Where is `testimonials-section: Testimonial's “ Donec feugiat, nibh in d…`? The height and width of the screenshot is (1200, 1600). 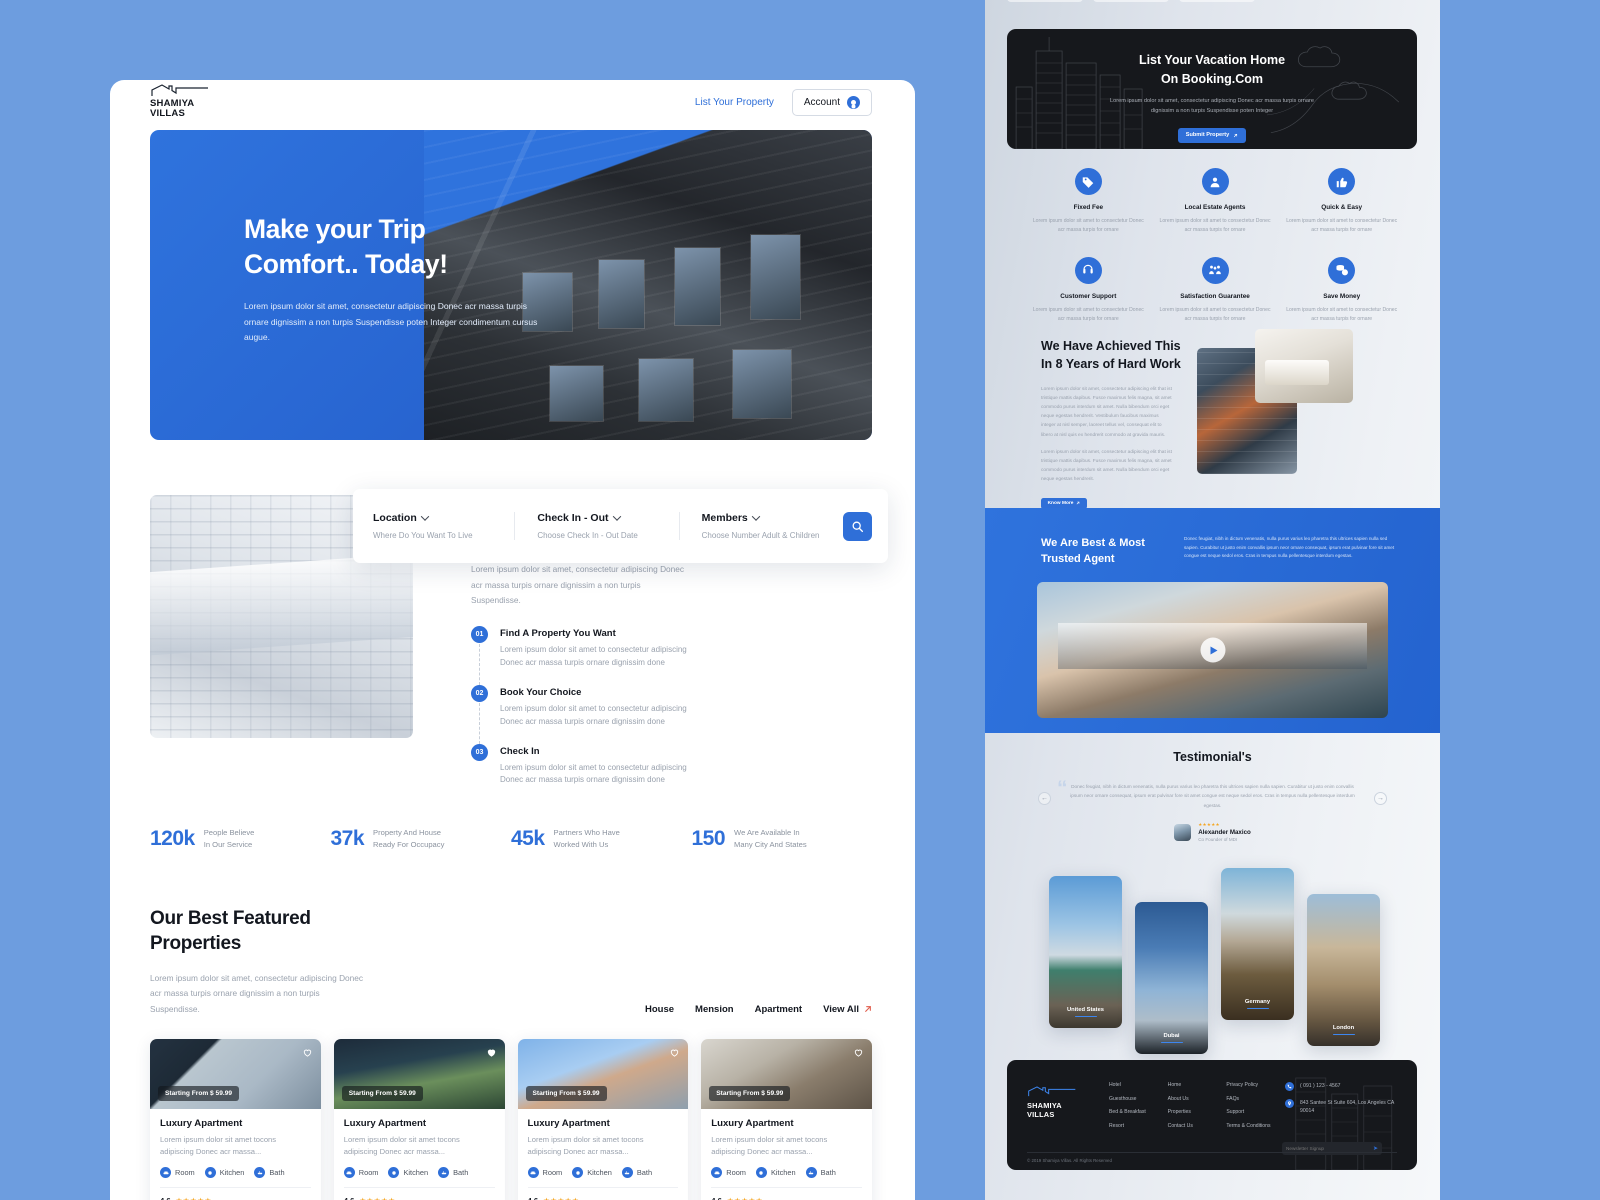 testimonials-section: Testimonial's “ Donec feugiat, nibh in d… is located at coordinates (1212, 796).